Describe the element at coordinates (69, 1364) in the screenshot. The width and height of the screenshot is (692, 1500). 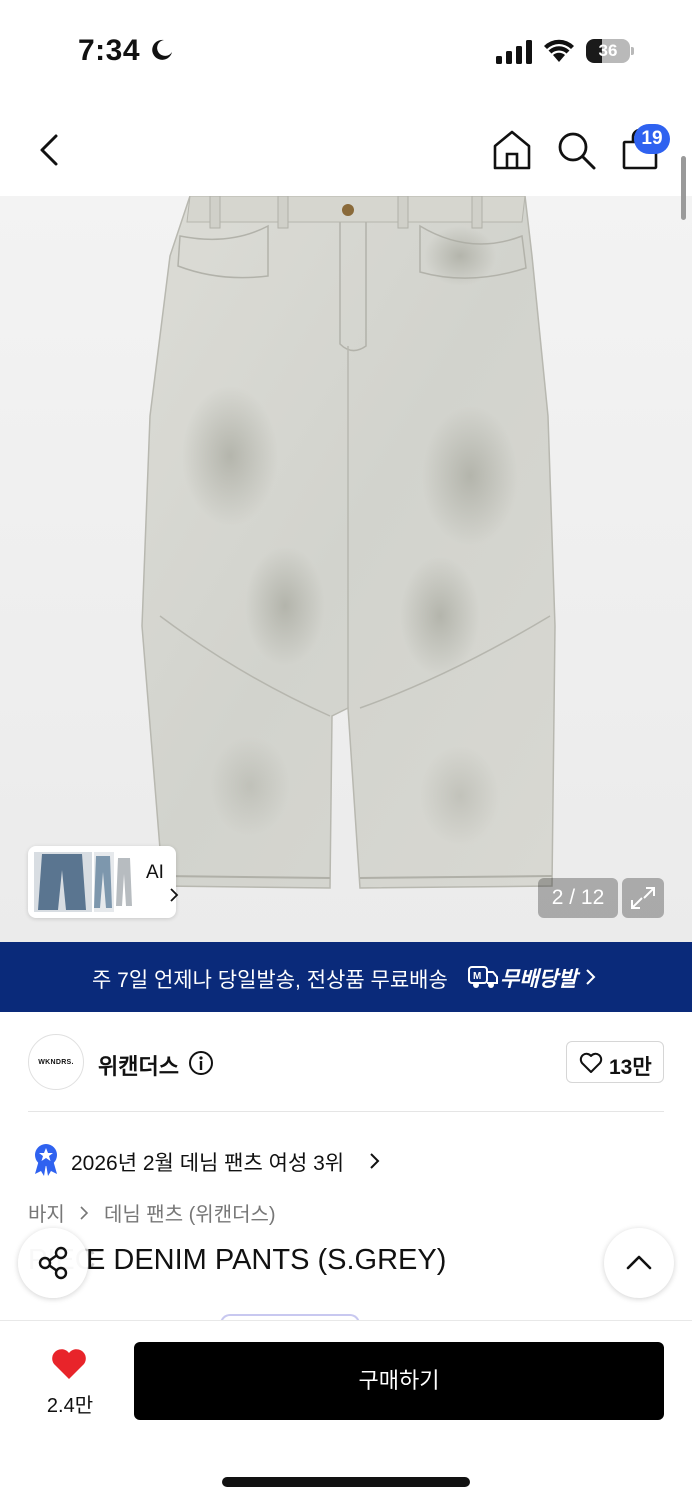
I see `heart-filled-icon` at that location.